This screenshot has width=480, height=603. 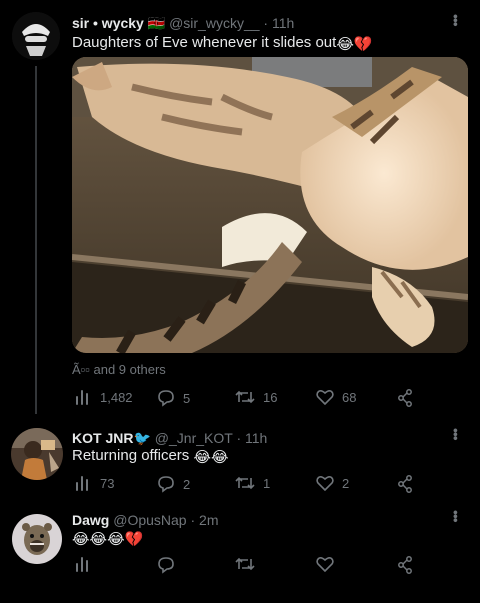 I want to click on like-button: 2, so click(x=332, y=483).